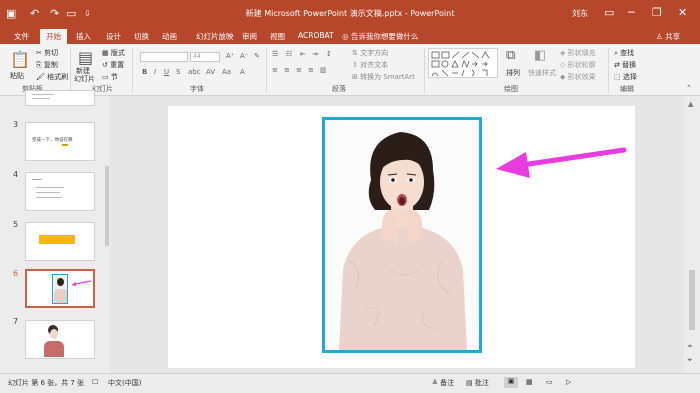  What do you see at coordinates (194, 72) in the screenshot?
I see `strikethrough-icon: abc` at bounding box center [194, 72].